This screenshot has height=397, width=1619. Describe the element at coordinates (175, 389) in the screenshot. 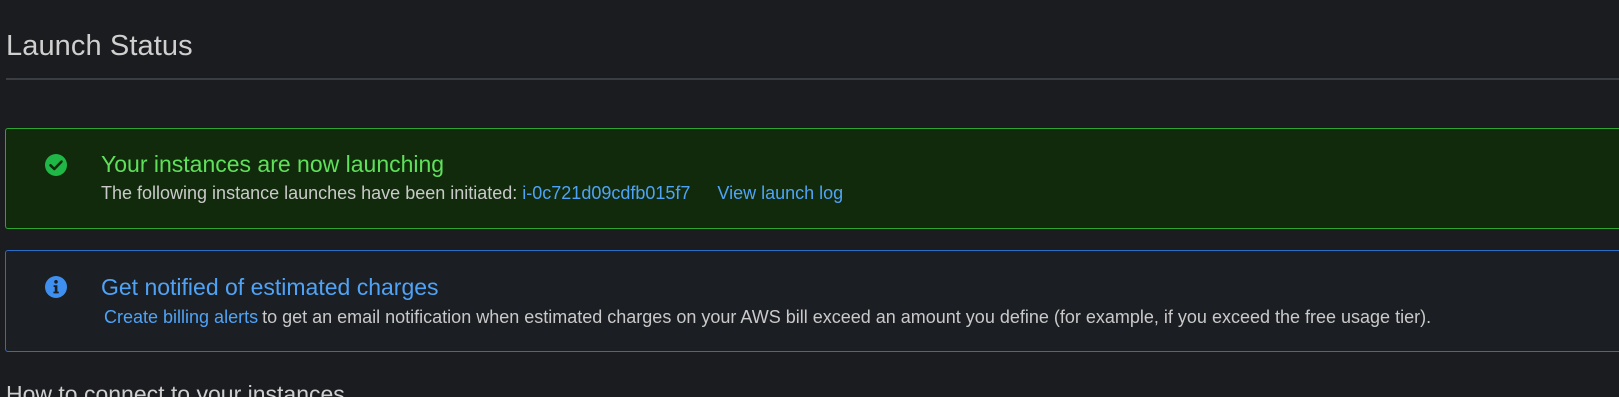

I see `connect-section-heading: How to connect to your instances` at that location.